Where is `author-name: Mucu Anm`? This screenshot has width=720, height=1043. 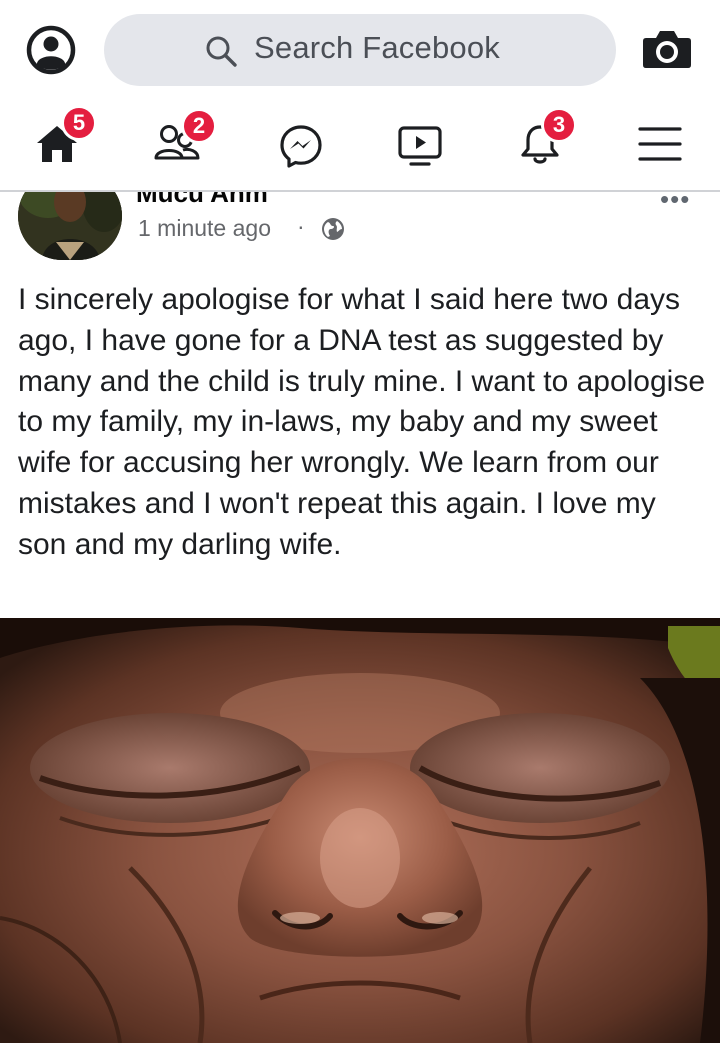 author-name: Mucu Anm is located at coordinates (202, 200).